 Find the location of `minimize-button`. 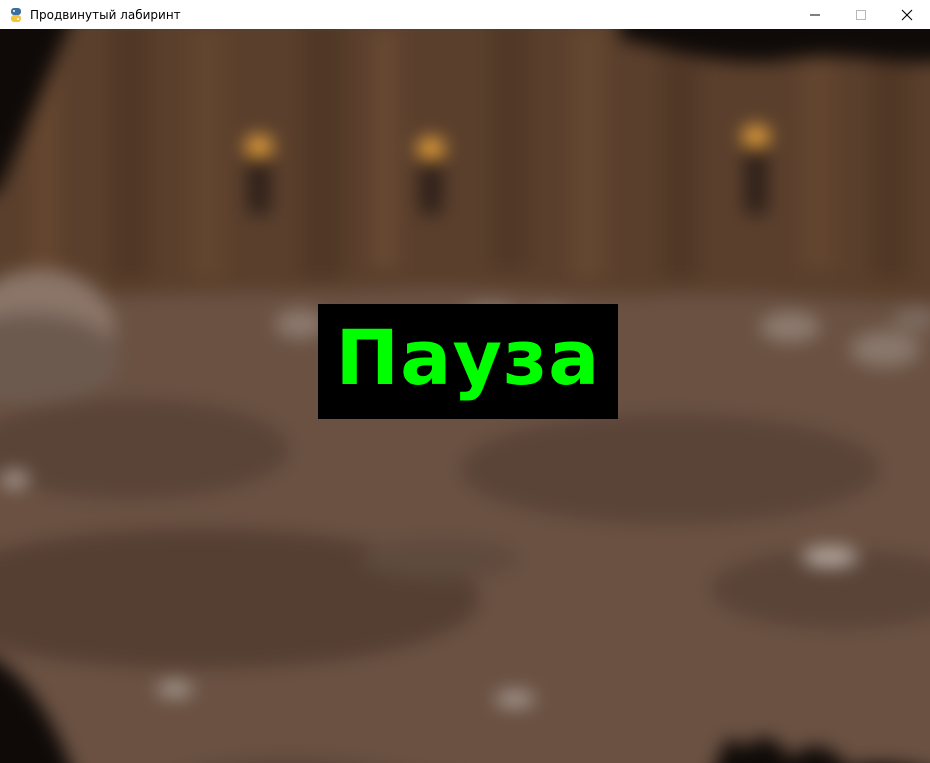

minimize-button is located at coordinates (815, 14).